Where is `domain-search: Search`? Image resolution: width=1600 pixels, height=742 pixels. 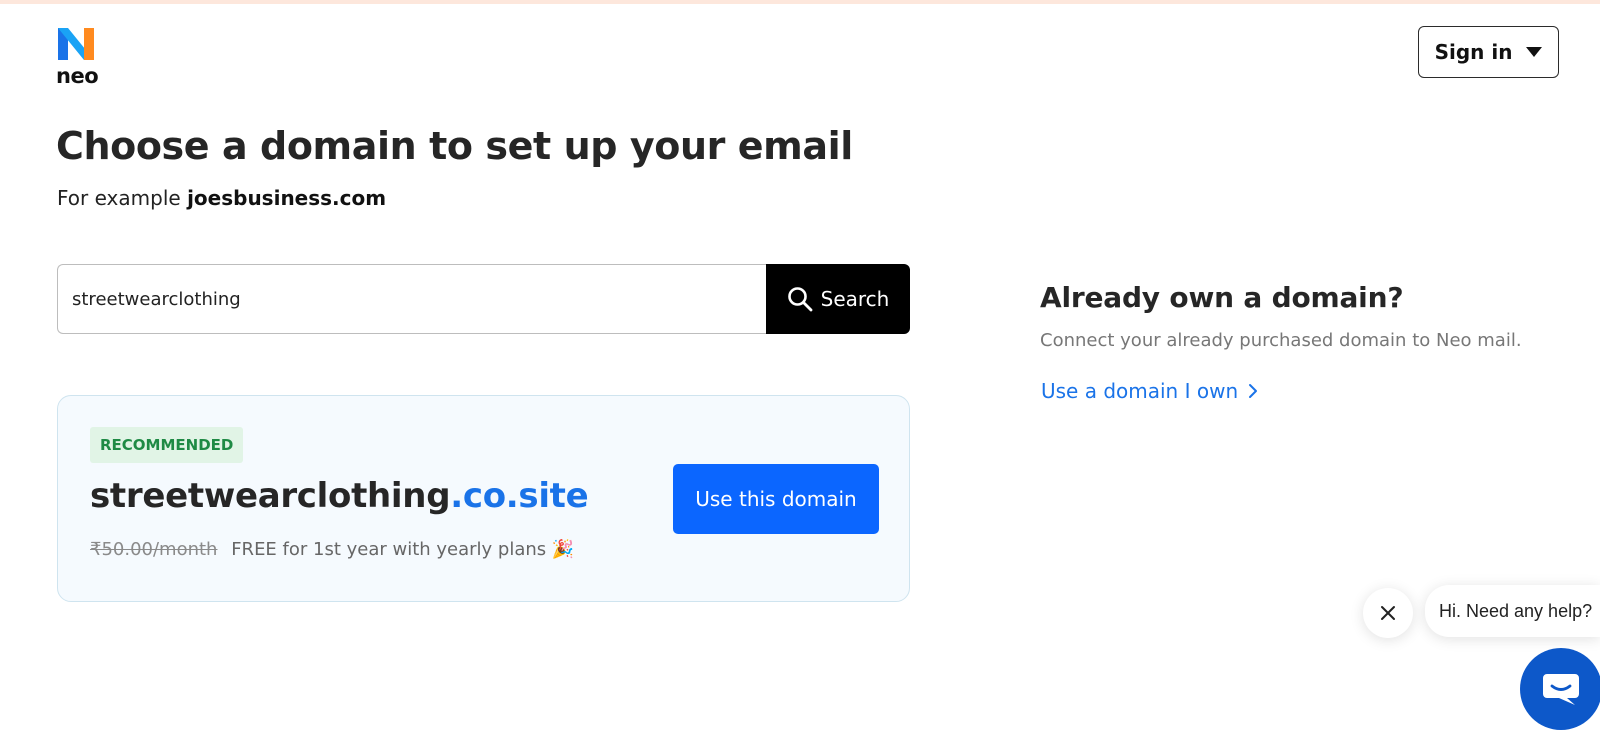 domain-search: Search is located at coordinates (483, 299).